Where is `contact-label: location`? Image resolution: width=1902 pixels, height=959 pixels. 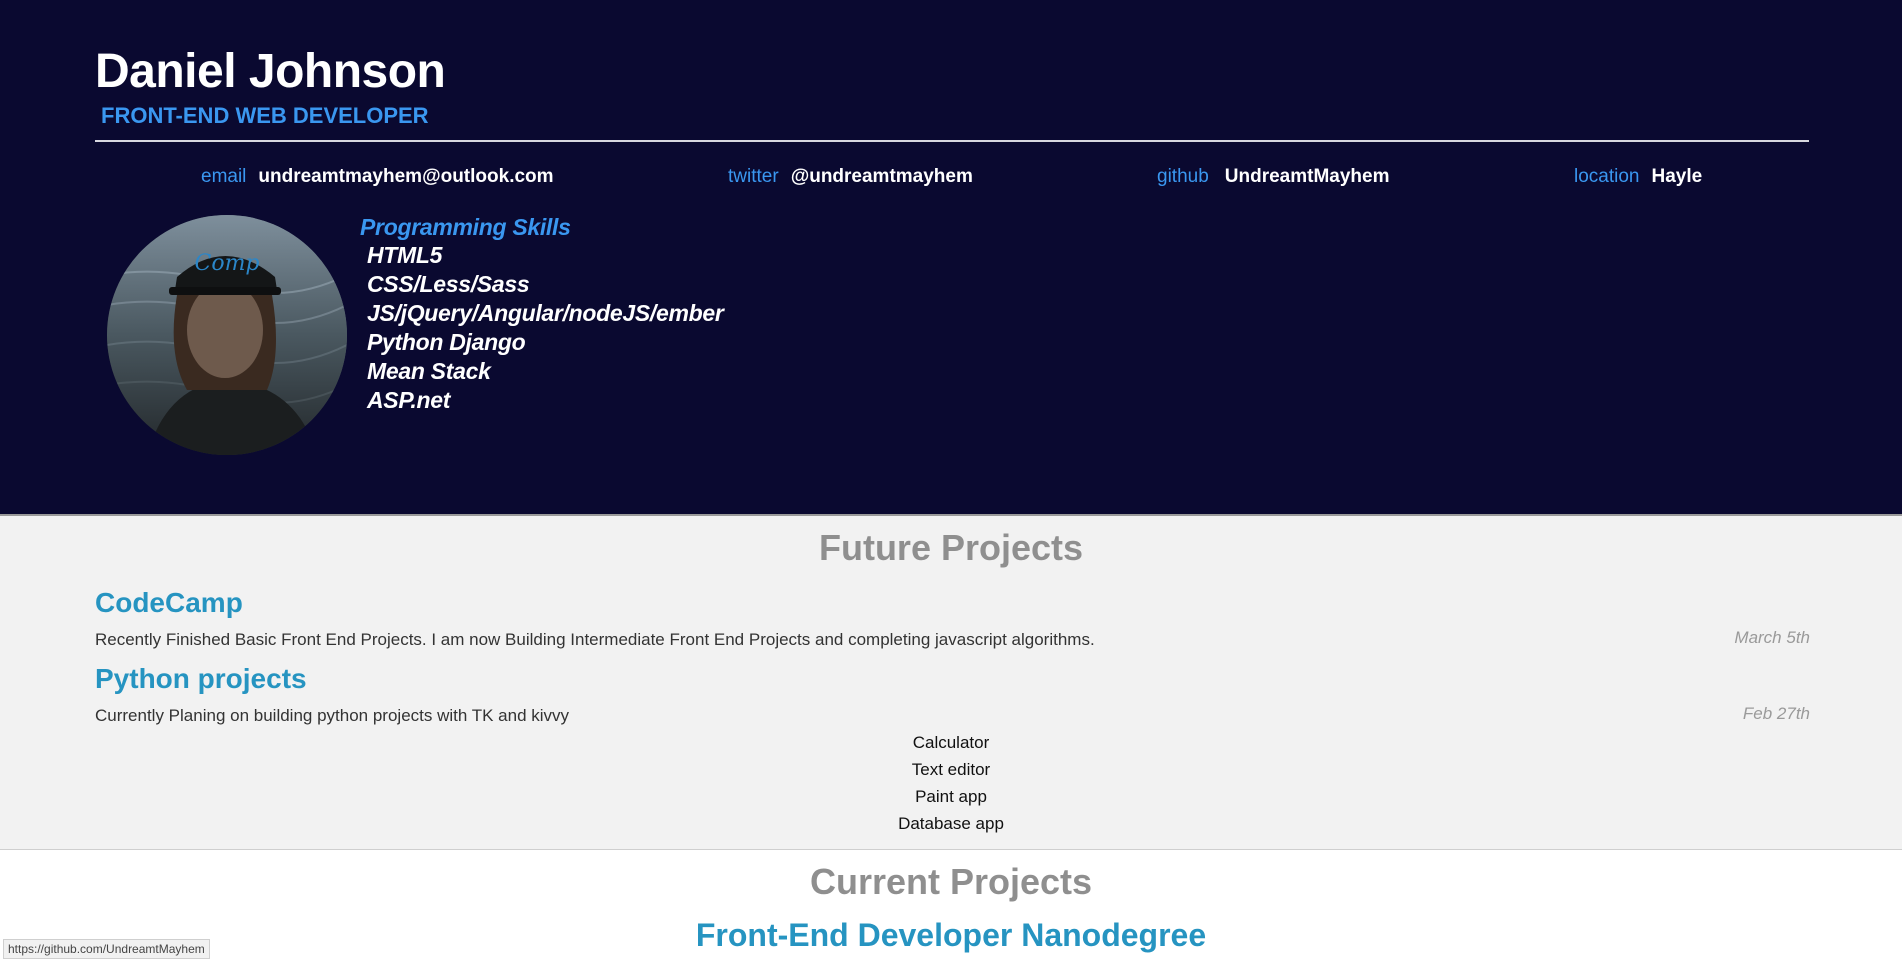
contact-label: location is located at coordinates (1607, 176).